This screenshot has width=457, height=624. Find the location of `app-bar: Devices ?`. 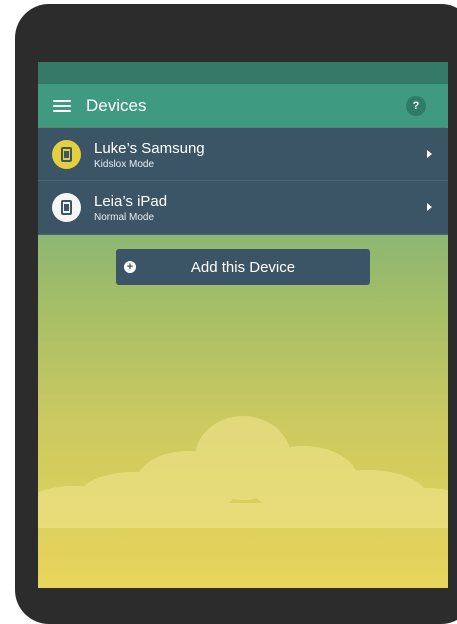

app-bar: Devices ? is located at coordinates (243, 105).